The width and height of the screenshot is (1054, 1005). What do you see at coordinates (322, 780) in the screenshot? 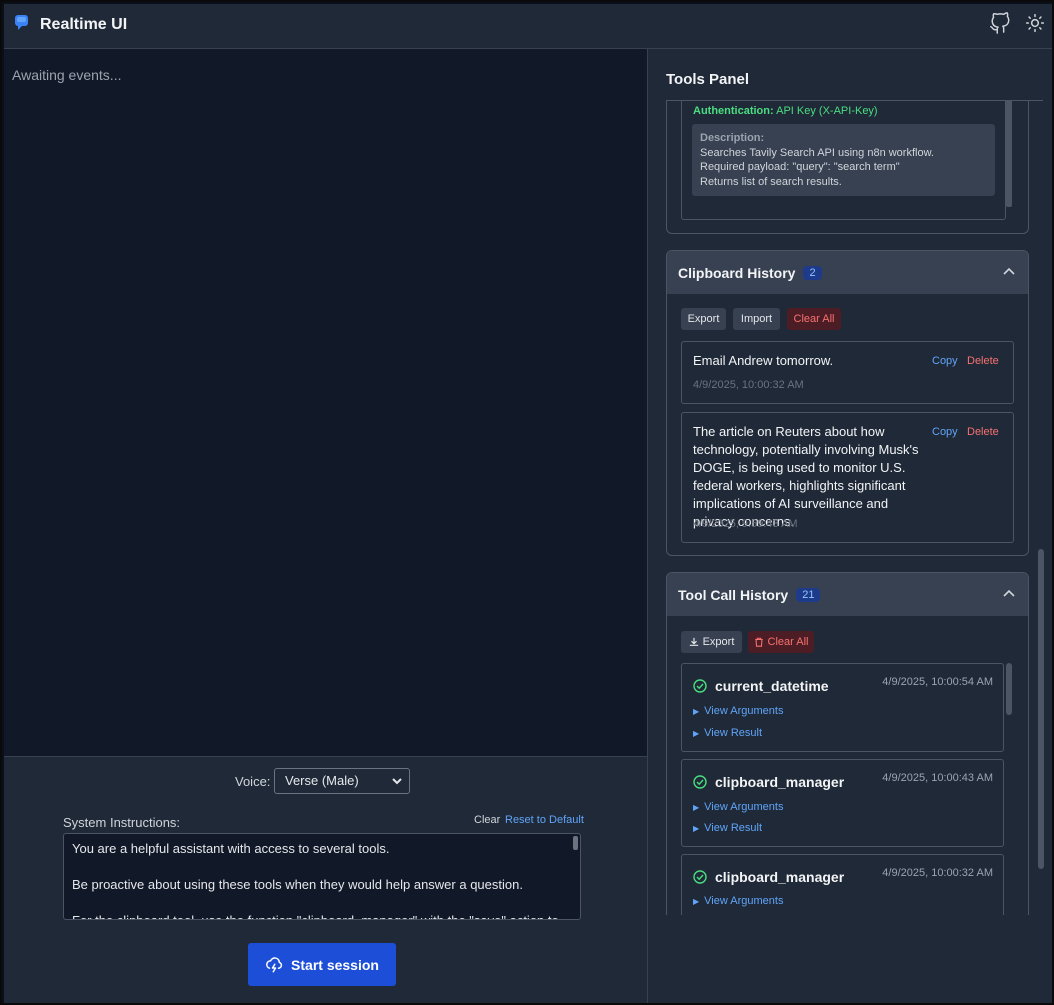
I see `voice-select-value: Verse (Male)` at bounding box center [322, 780].